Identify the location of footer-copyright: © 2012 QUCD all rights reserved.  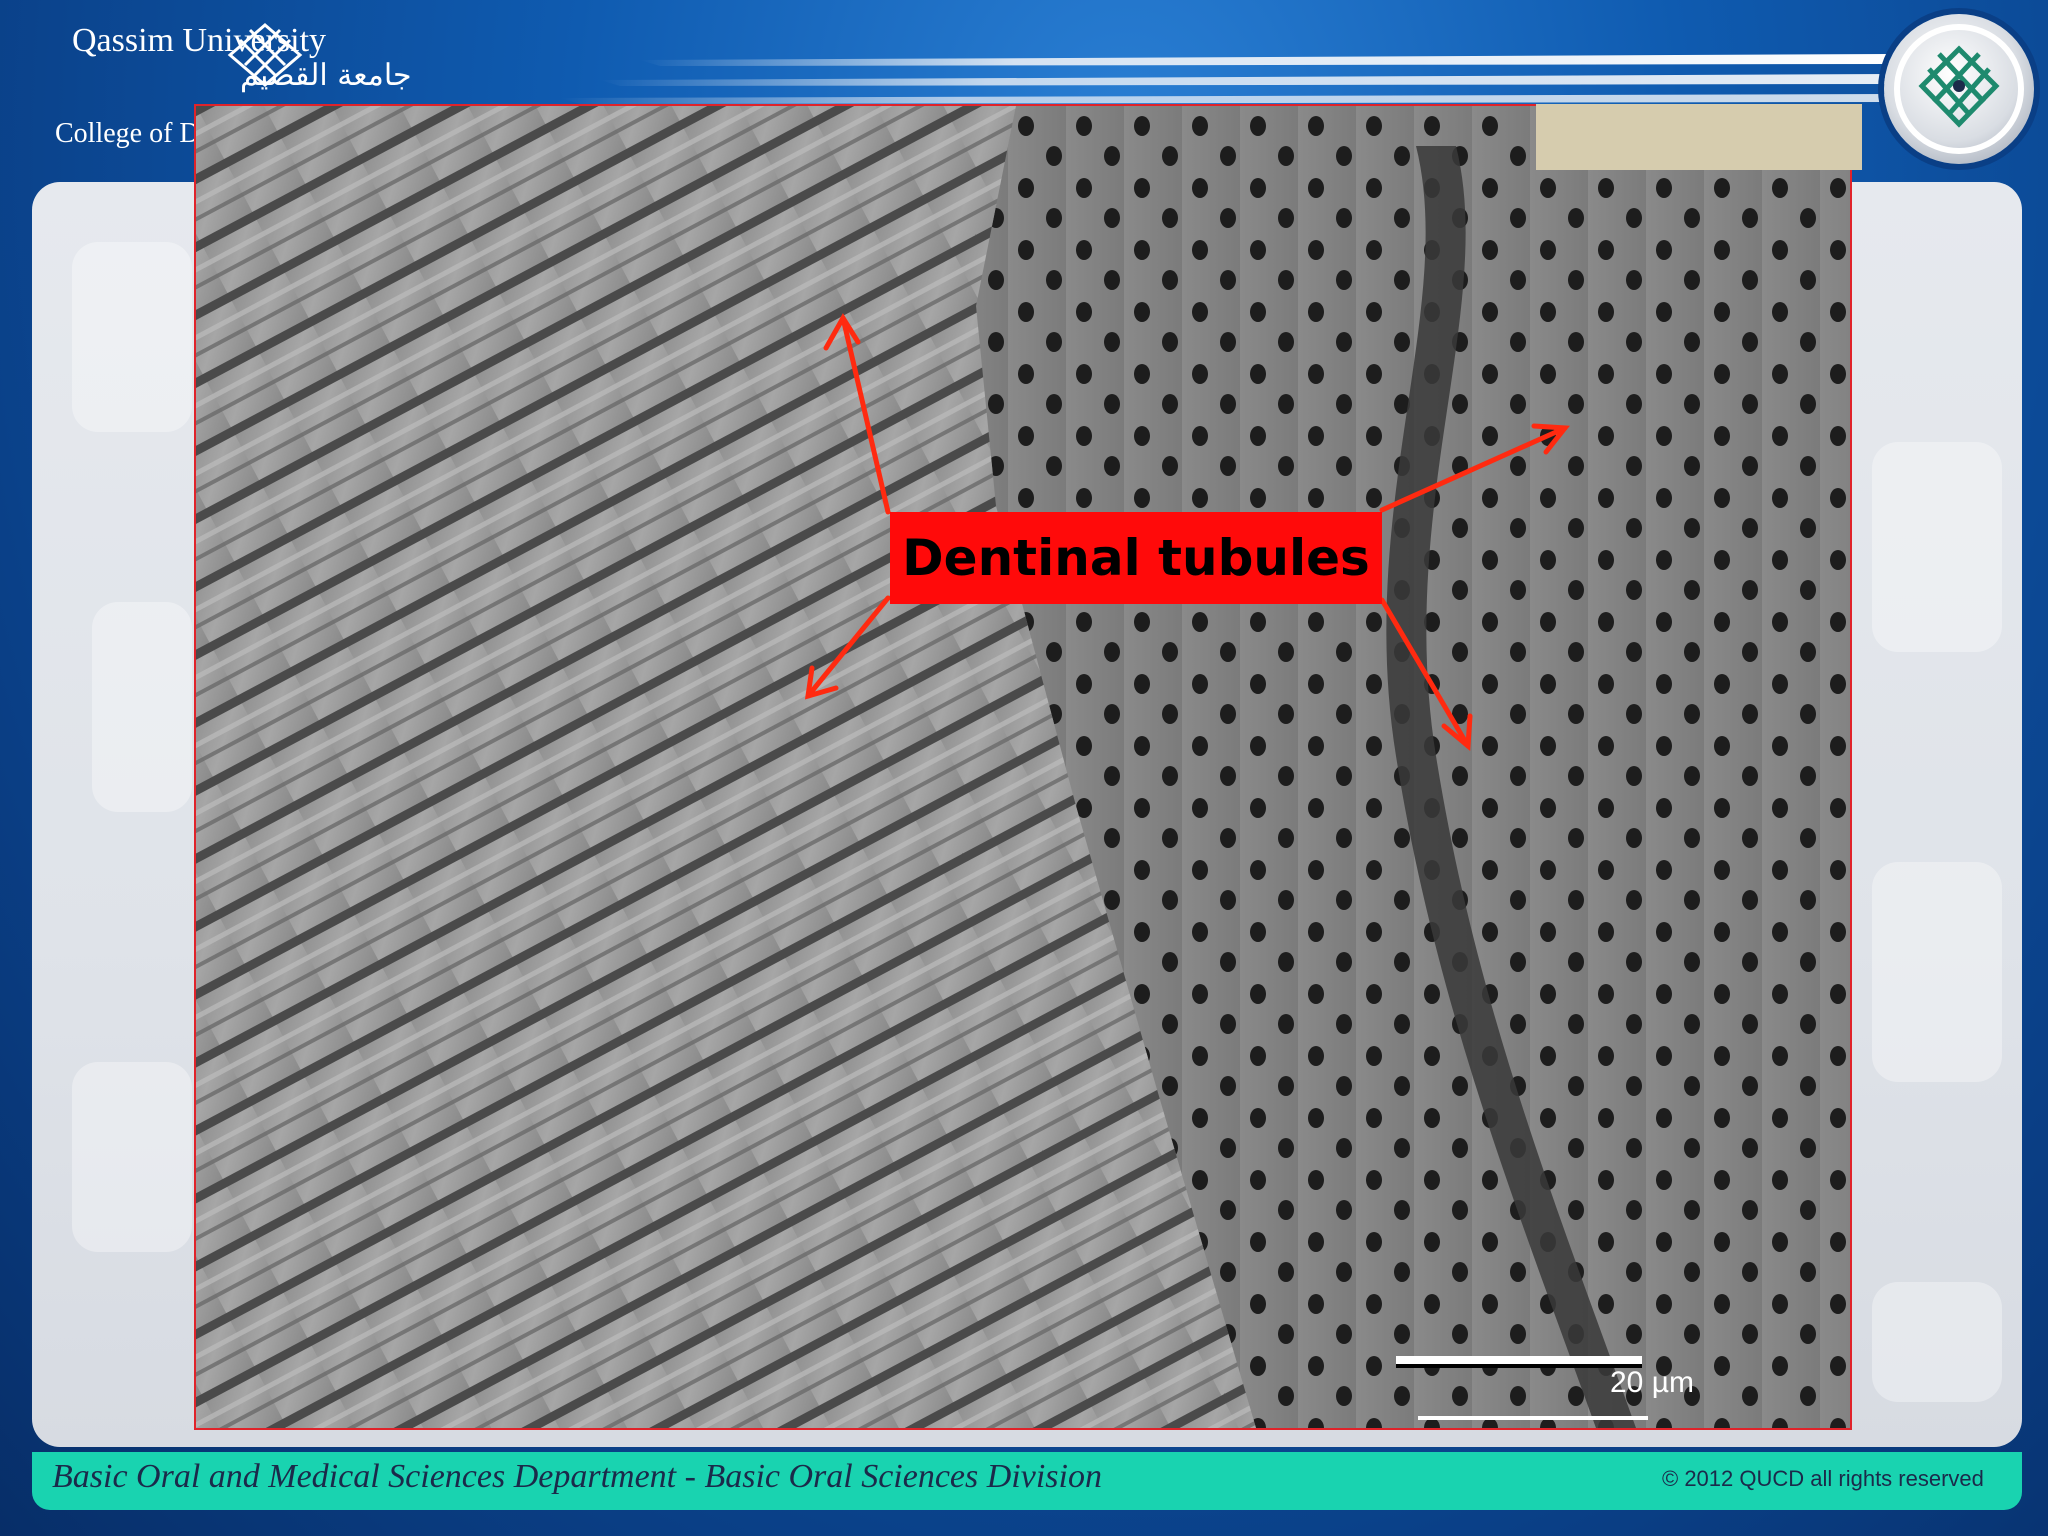
(1823, 1478).